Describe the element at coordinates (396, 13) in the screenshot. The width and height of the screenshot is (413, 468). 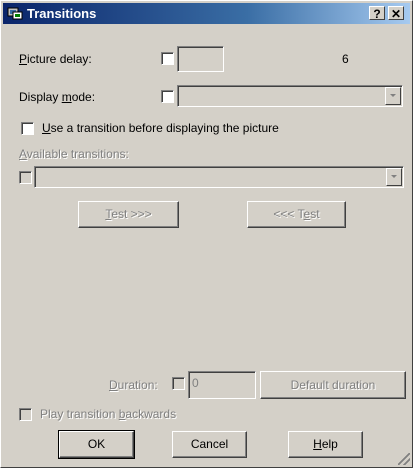
I see `close-button: ✕` at that location.